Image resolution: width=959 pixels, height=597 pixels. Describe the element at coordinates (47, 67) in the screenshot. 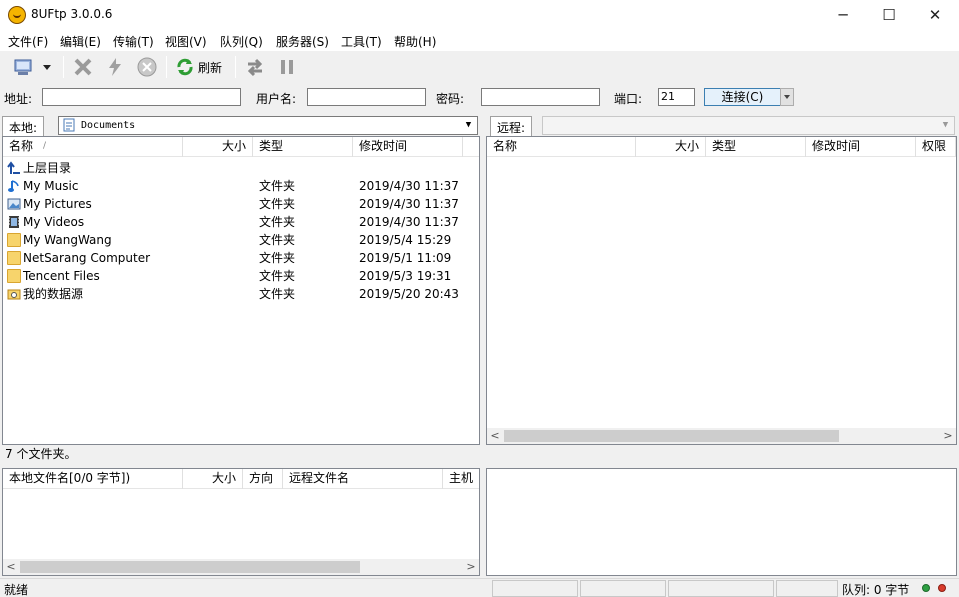

I see `site-dropdown-icon` at that location.